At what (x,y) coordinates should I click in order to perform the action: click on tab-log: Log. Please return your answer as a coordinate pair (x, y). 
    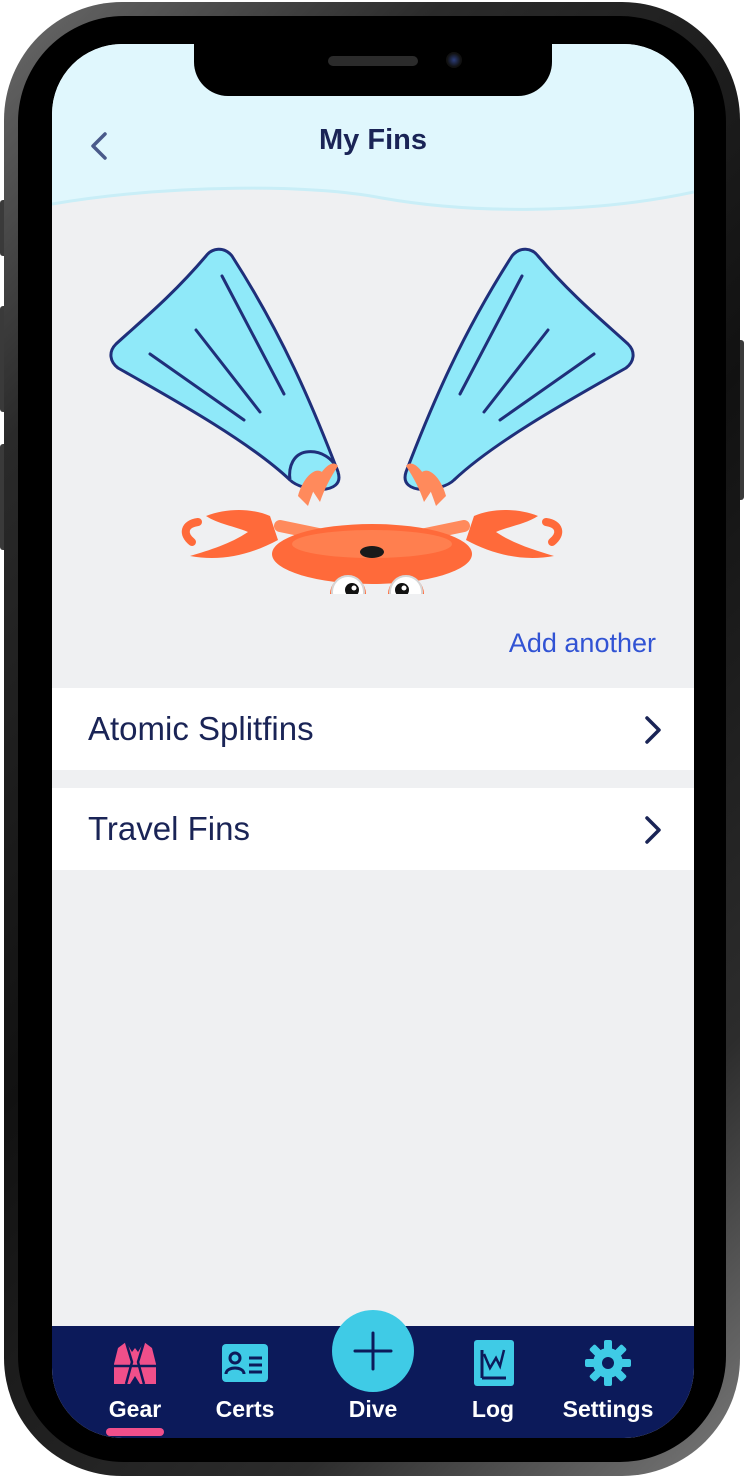
    Looking at the image, I should click on (493, 1382).